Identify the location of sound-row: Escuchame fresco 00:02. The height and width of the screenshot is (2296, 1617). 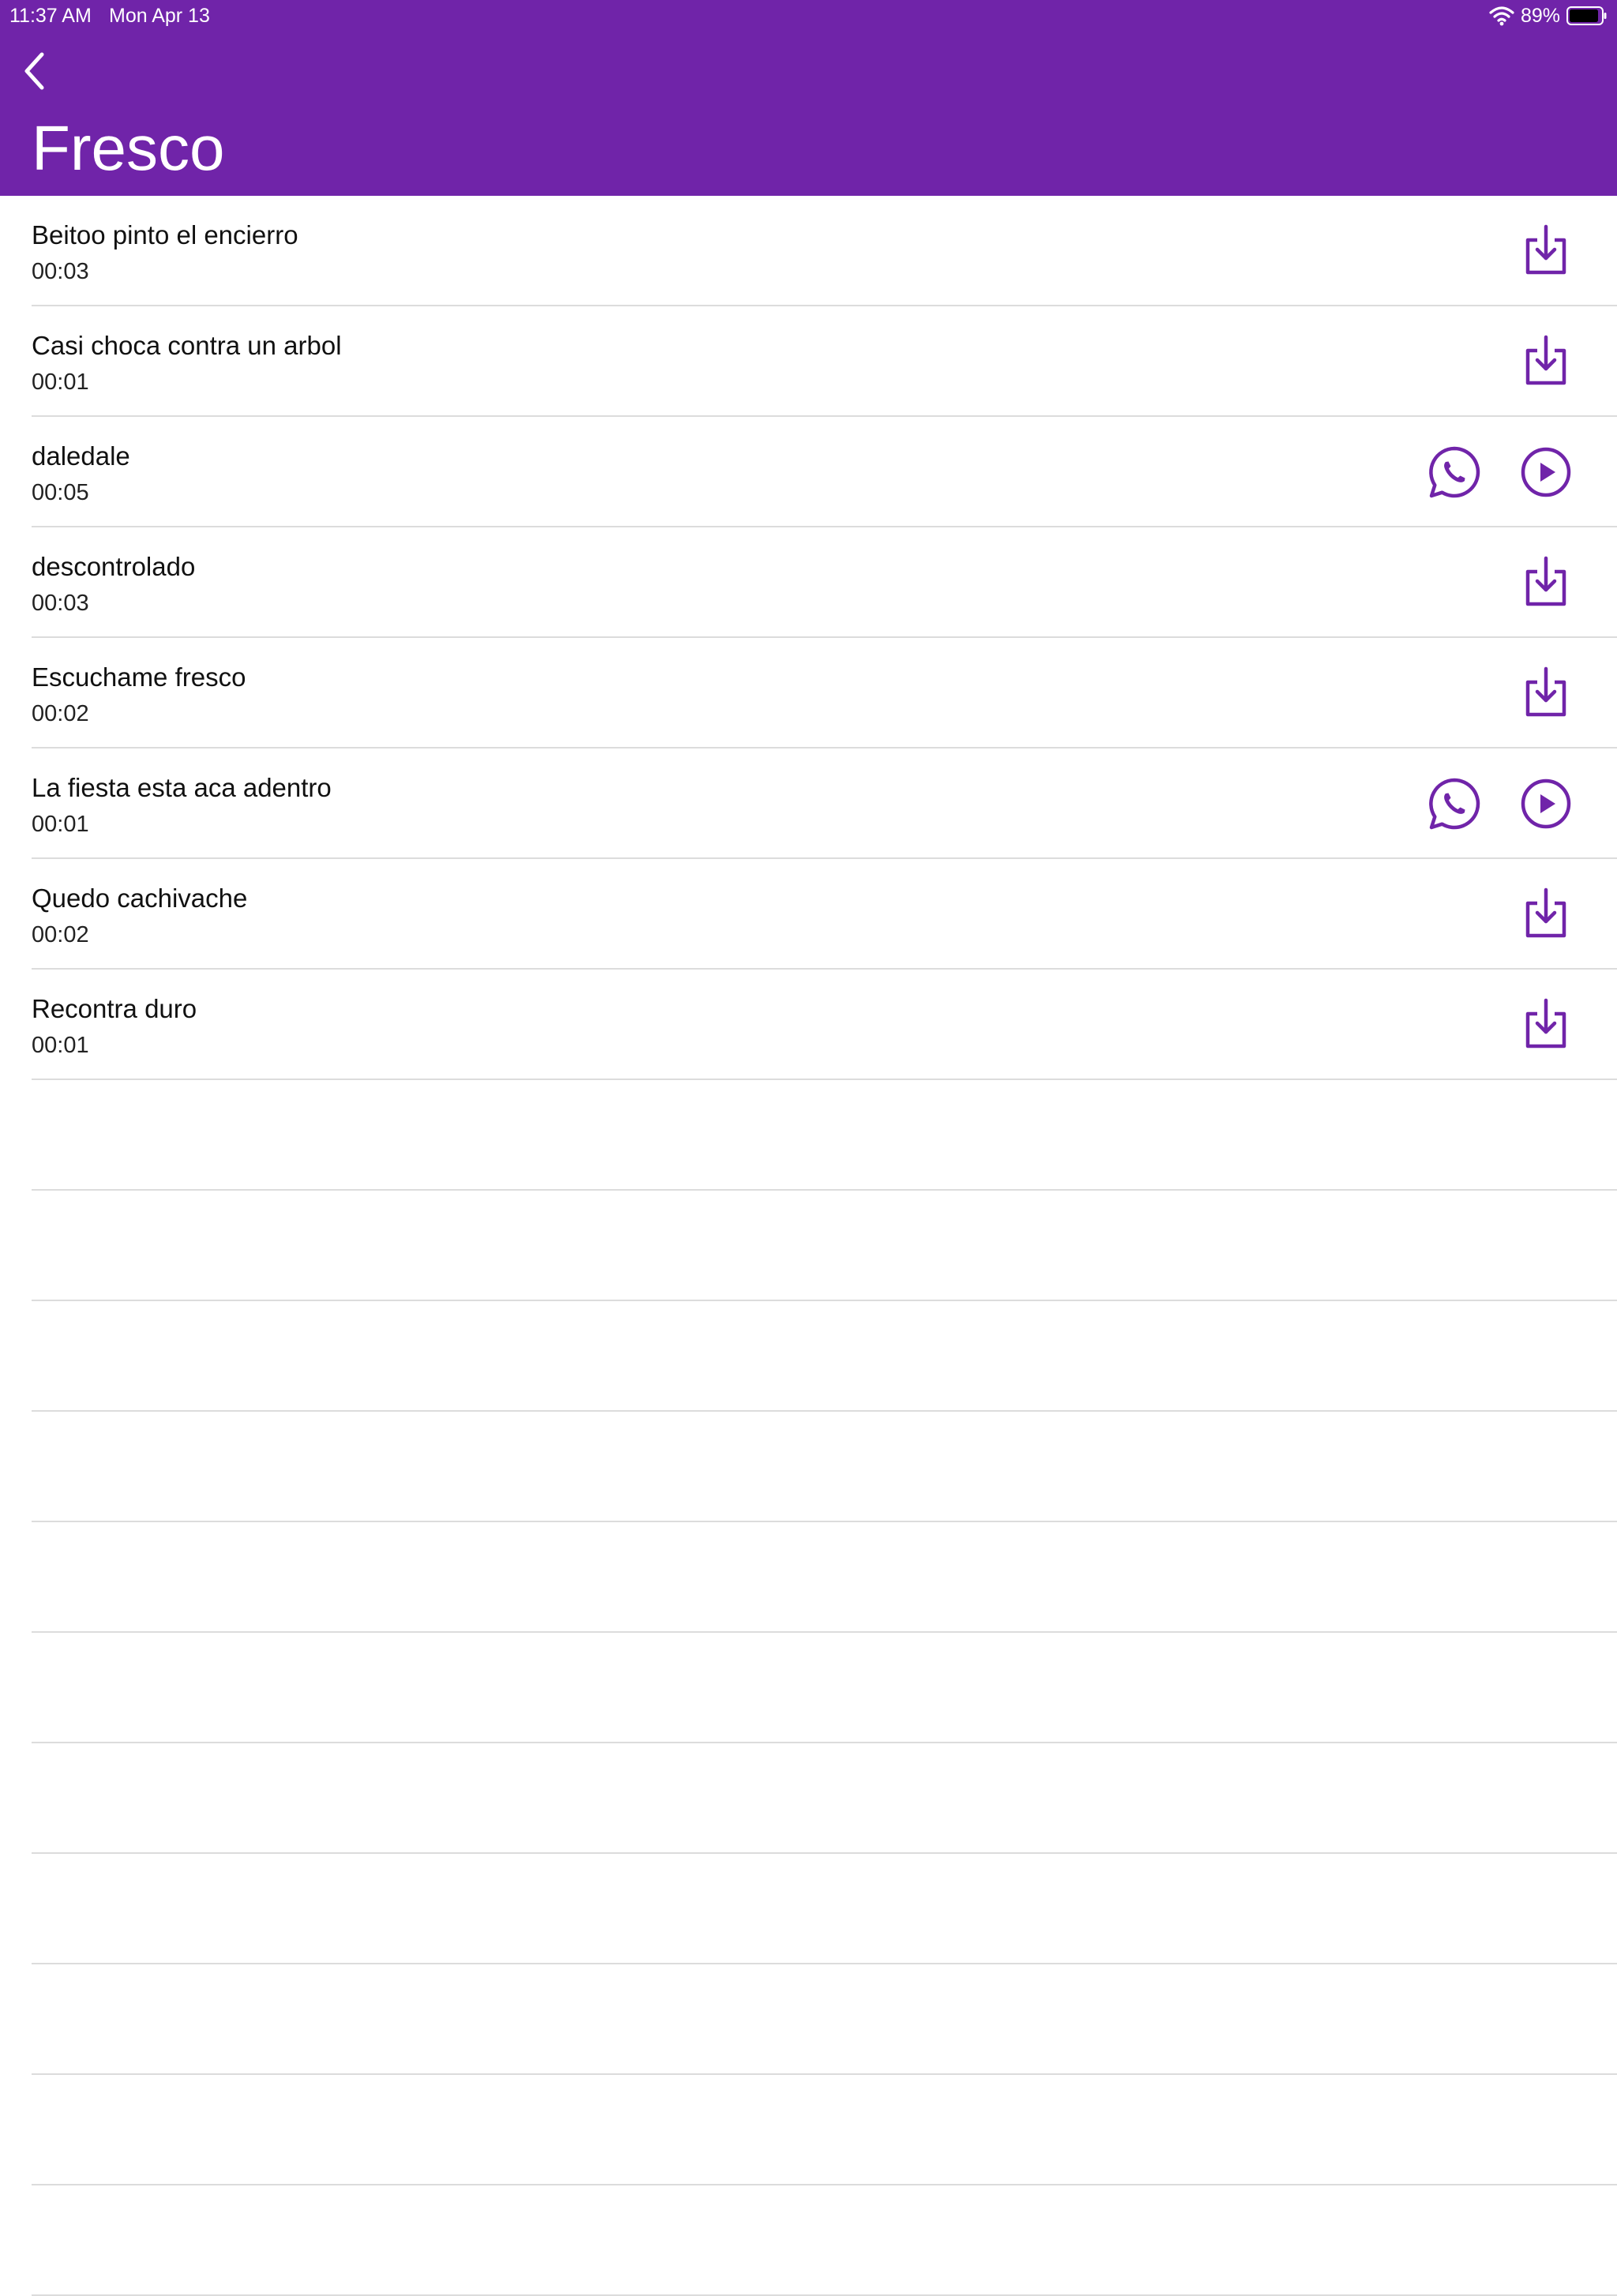
(825, 693).